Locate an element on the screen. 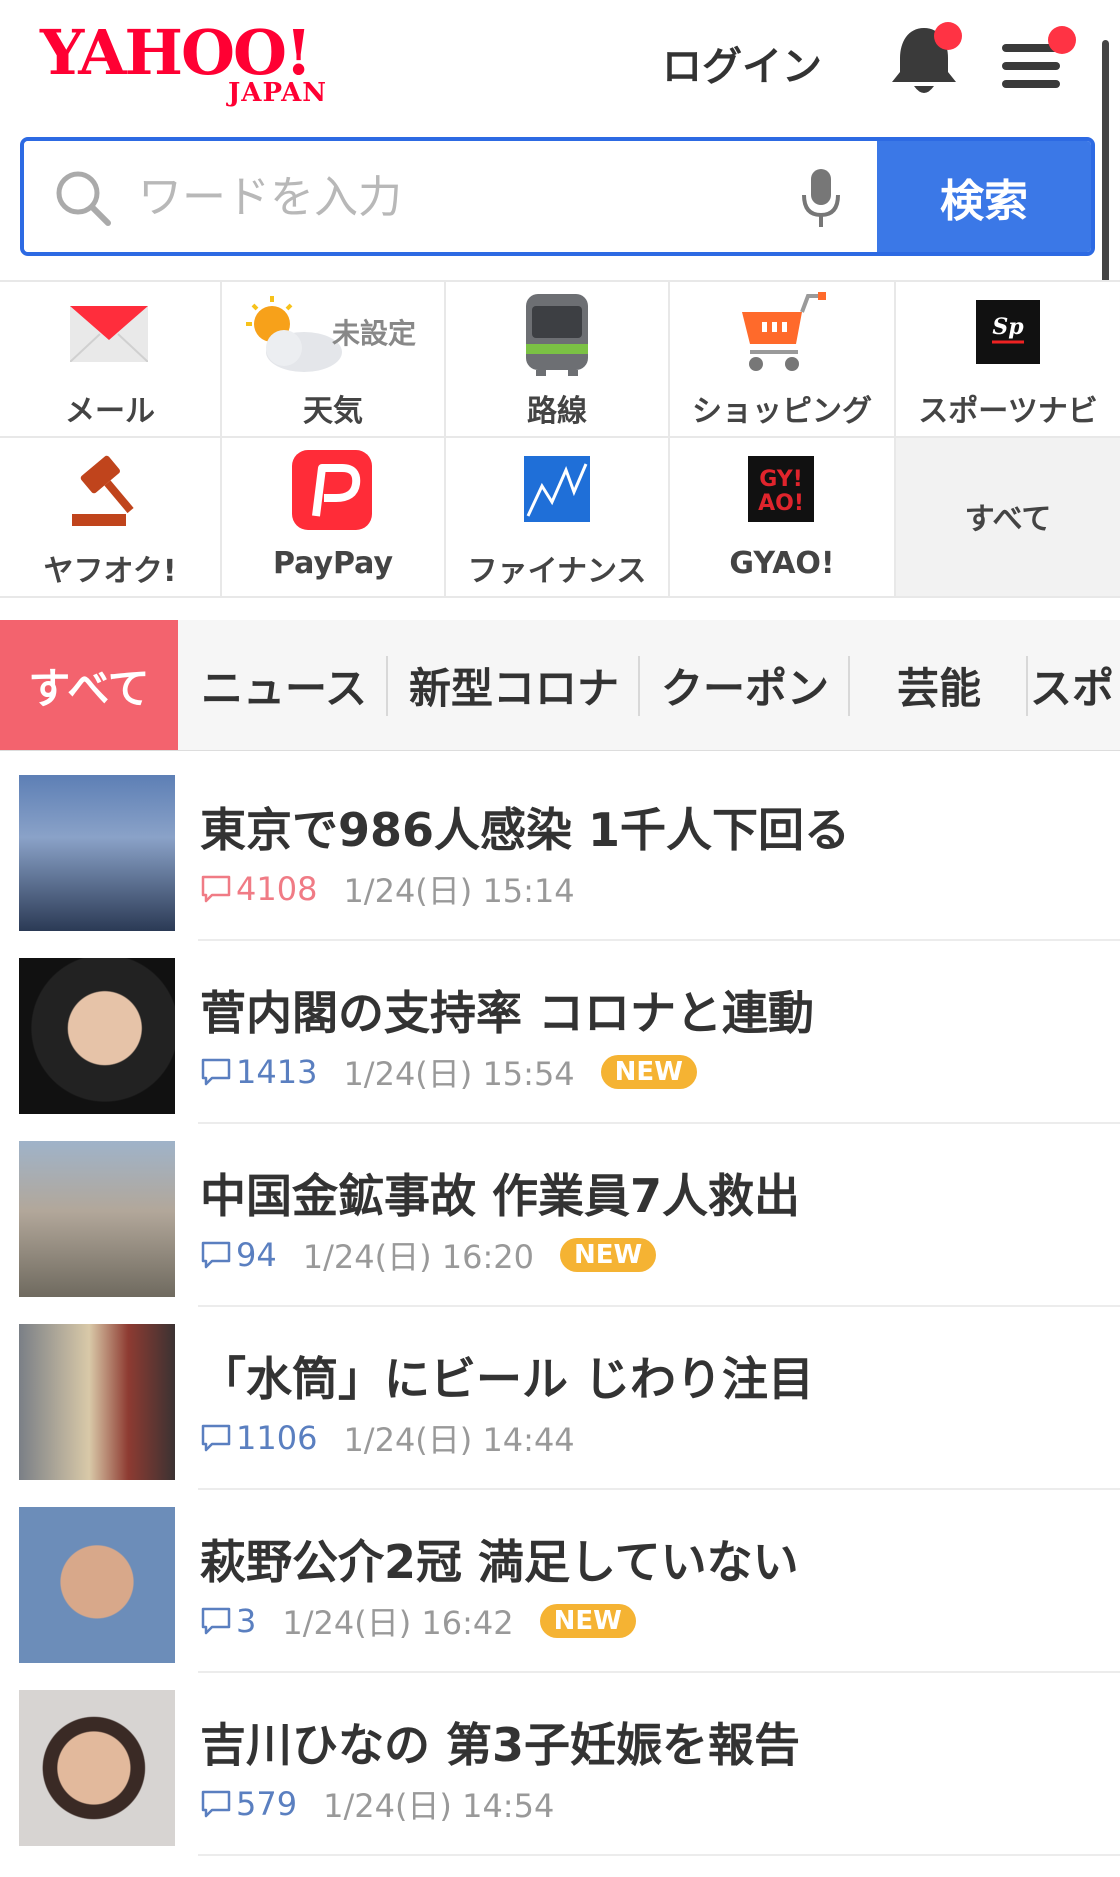 This screenshot has height=1877, width=1120. yahoo-japan-logo: YAHOO! JAPAN is located at coordinates (200, 61).